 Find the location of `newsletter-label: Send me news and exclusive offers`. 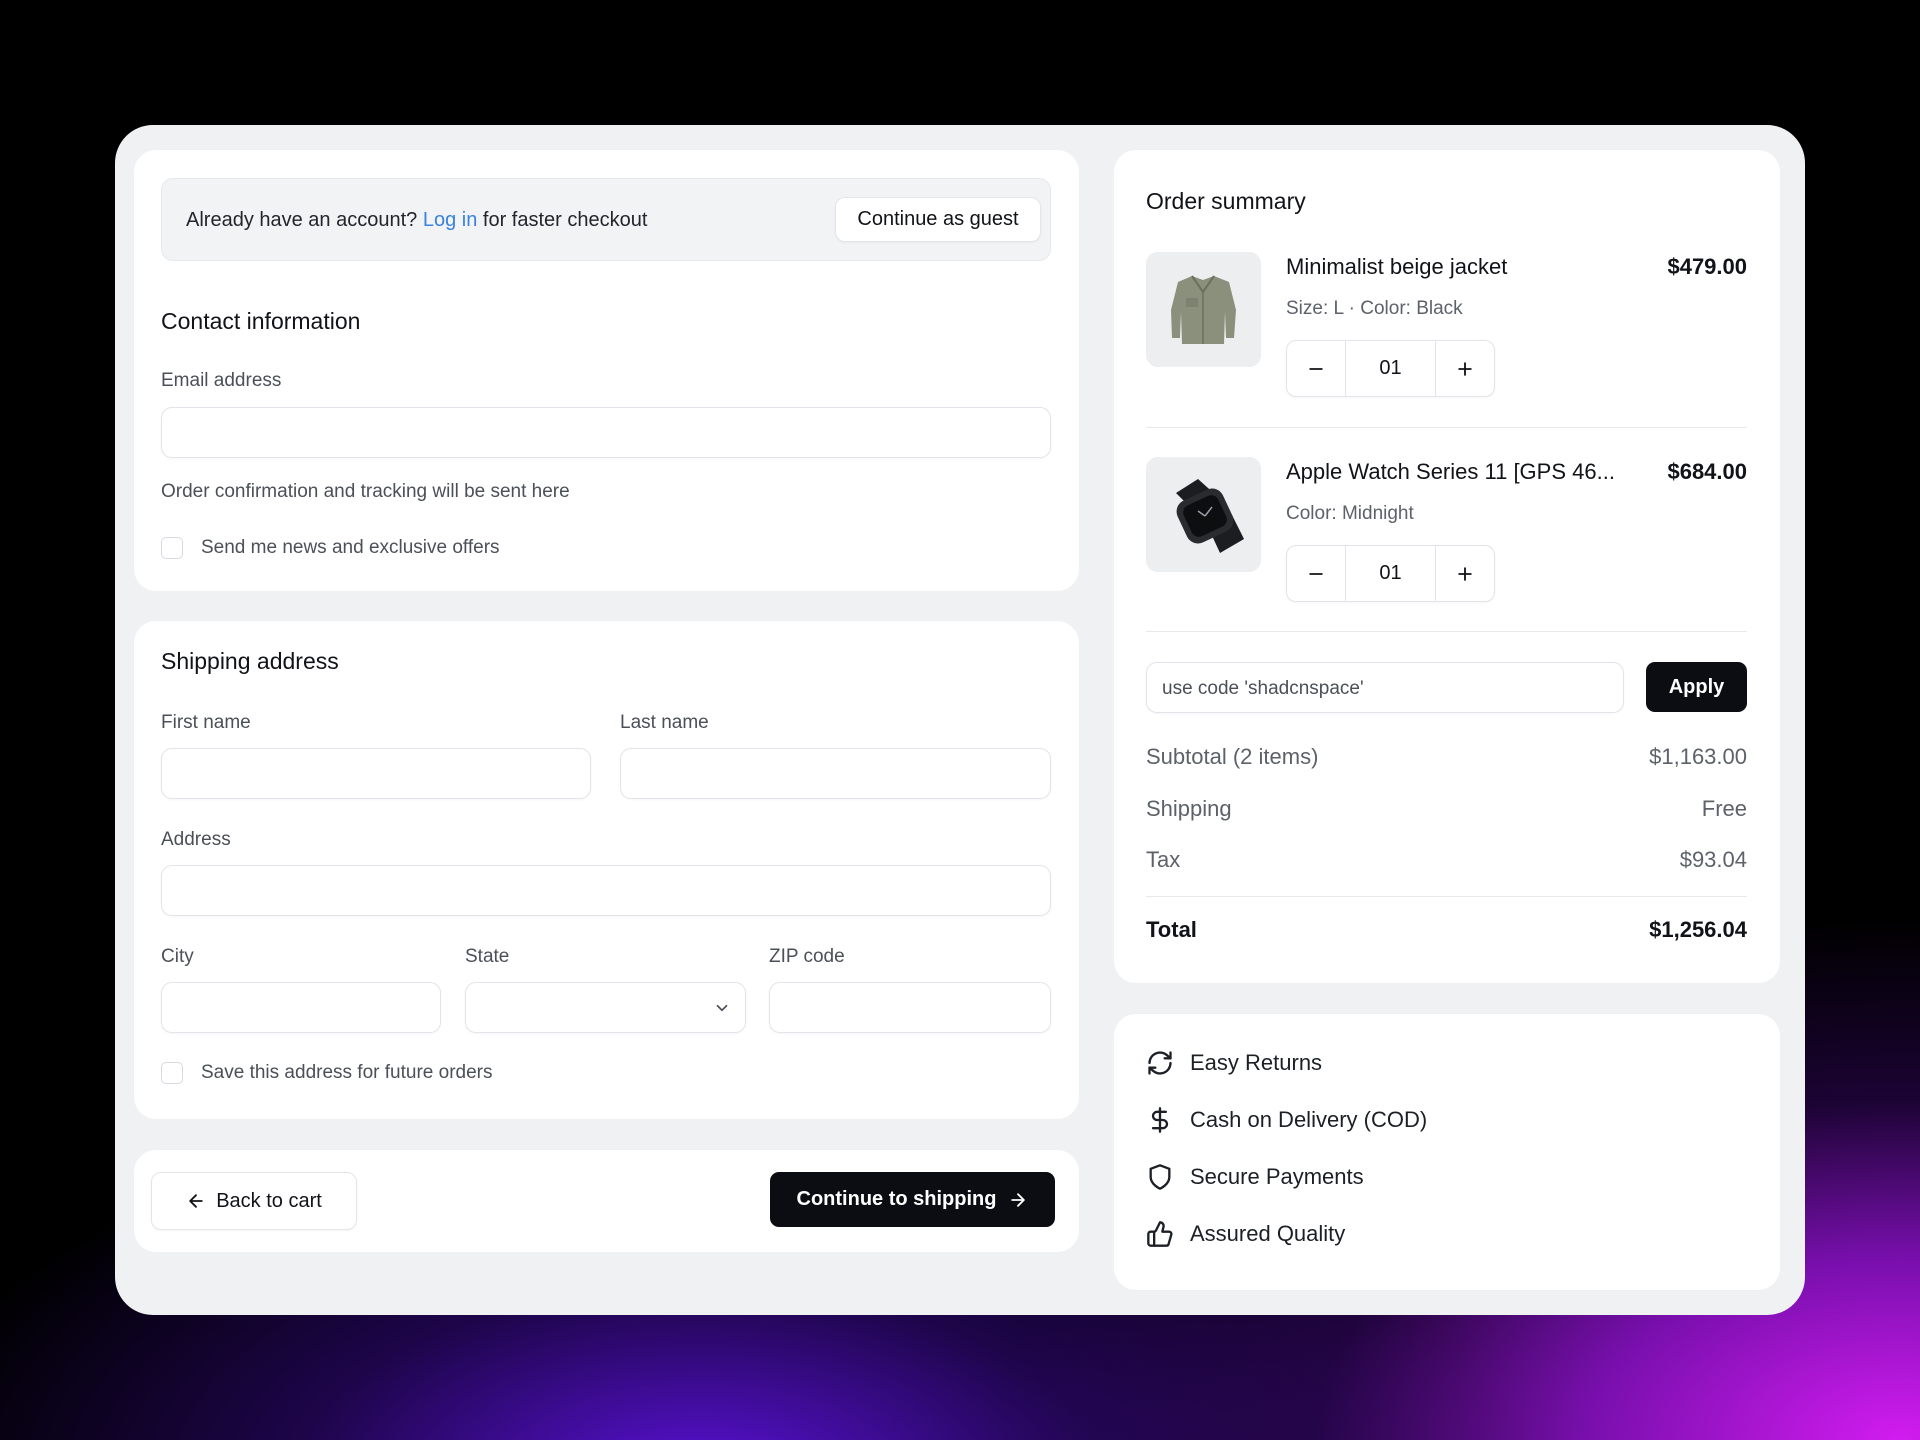

newsletter-label: Send me news and exclusive offers is located at coordinates (350, 547).